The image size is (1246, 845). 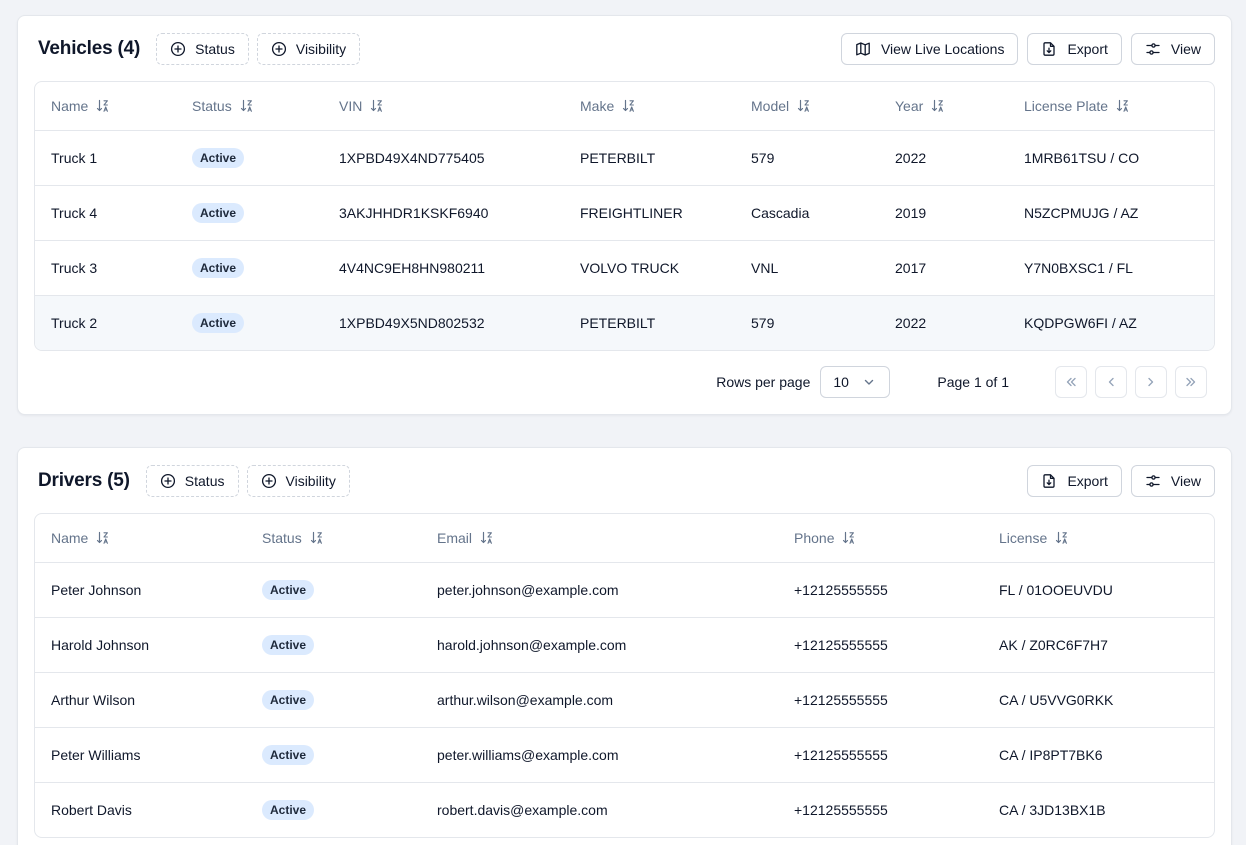 I want to click on column-header-label: License Plate, so click(x=1066, y=105).